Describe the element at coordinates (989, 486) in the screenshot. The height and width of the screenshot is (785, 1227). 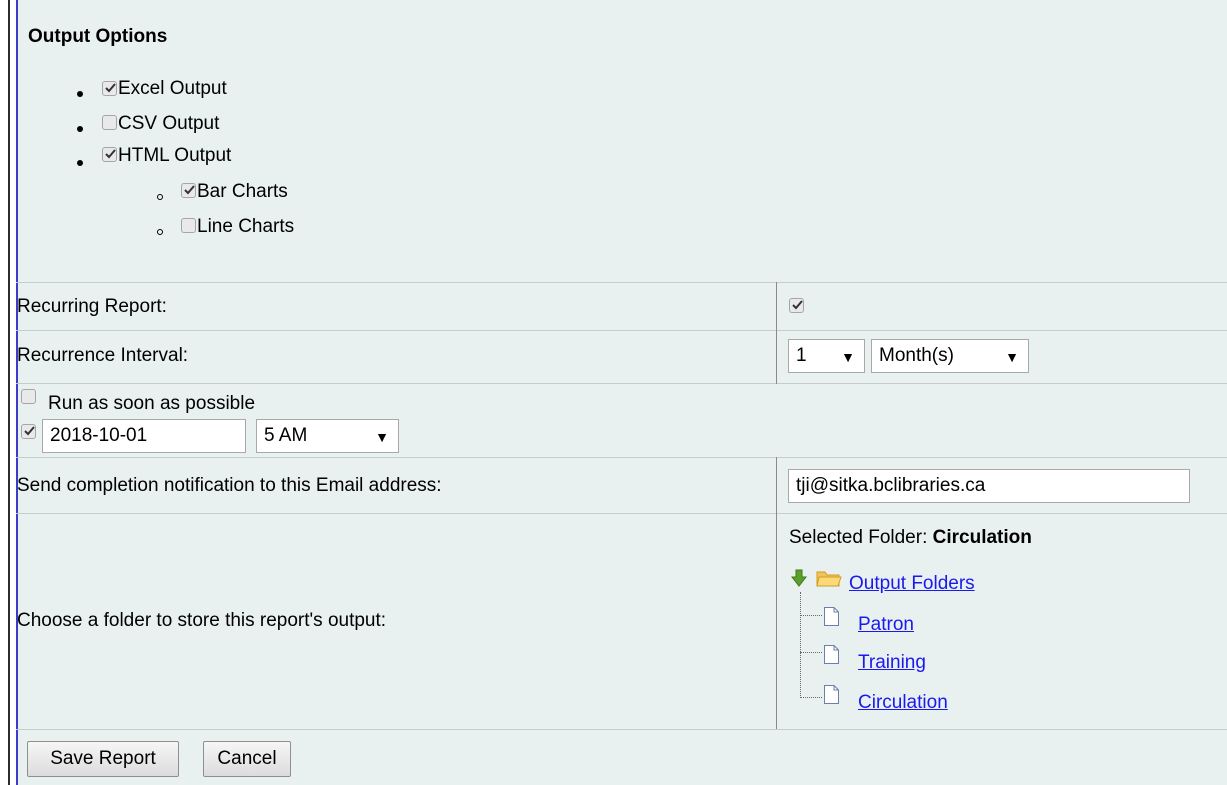
I see `email-field: tji@sitka.bclibraries.ca` at that location.